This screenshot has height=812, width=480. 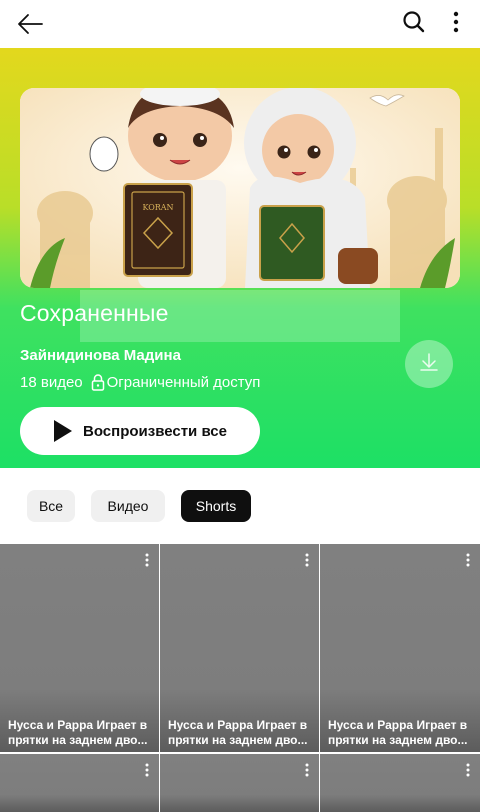 I want to click on arrow-left-icon, so click(x=30, y=24).